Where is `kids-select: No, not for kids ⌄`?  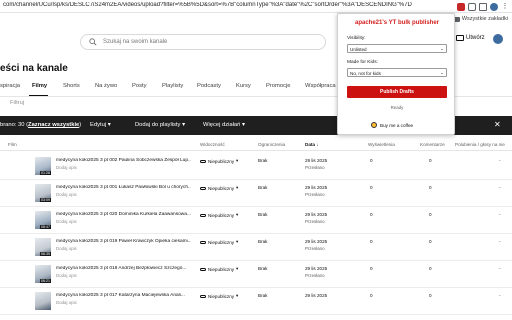
kids-select: No, not for kids ⌄ is located at coordinates (397, 72).